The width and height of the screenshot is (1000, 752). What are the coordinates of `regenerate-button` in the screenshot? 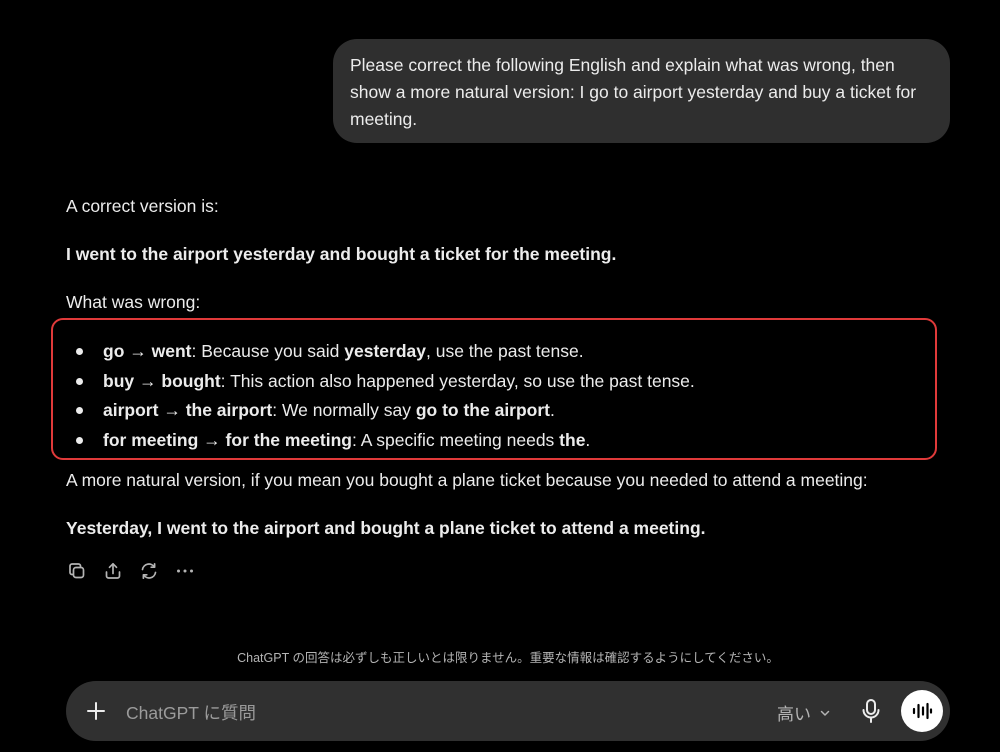 It's located at (149, 571).